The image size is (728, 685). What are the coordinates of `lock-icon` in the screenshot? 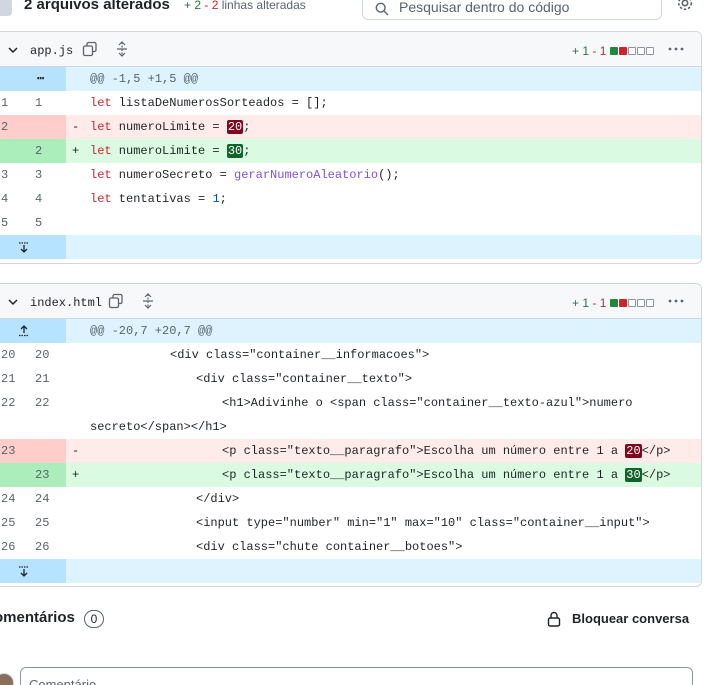 It's located at (554, 619).